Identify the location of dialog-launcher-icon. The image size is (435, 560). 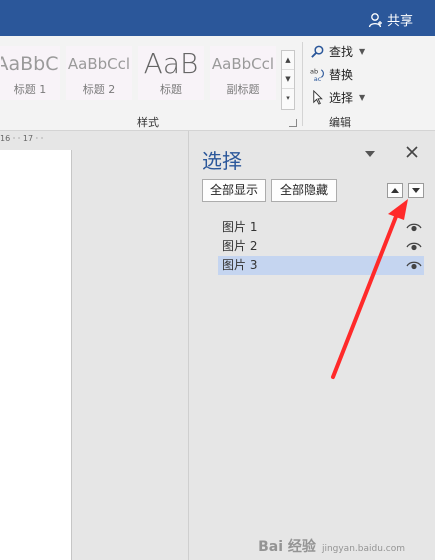
(293, 123).